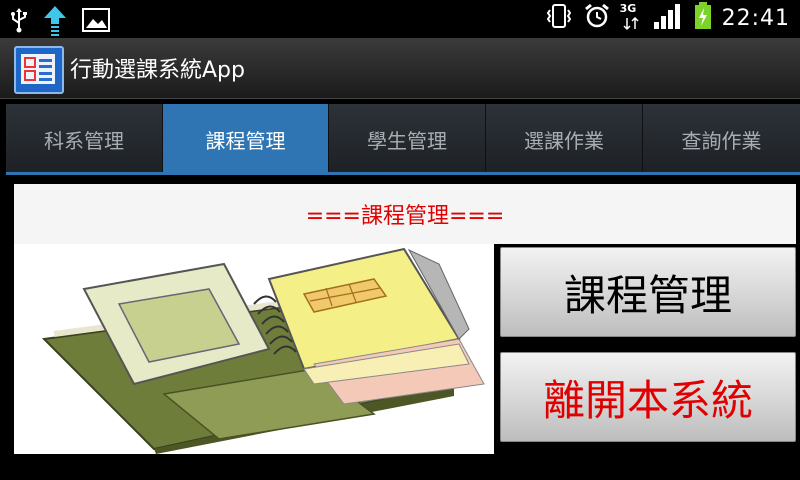 This screenshot has height=480, width=800. What do you see at coordinates (755, 18) in the screenshot?
I see `status-time: 22:41` at bounding box center [755, 18].